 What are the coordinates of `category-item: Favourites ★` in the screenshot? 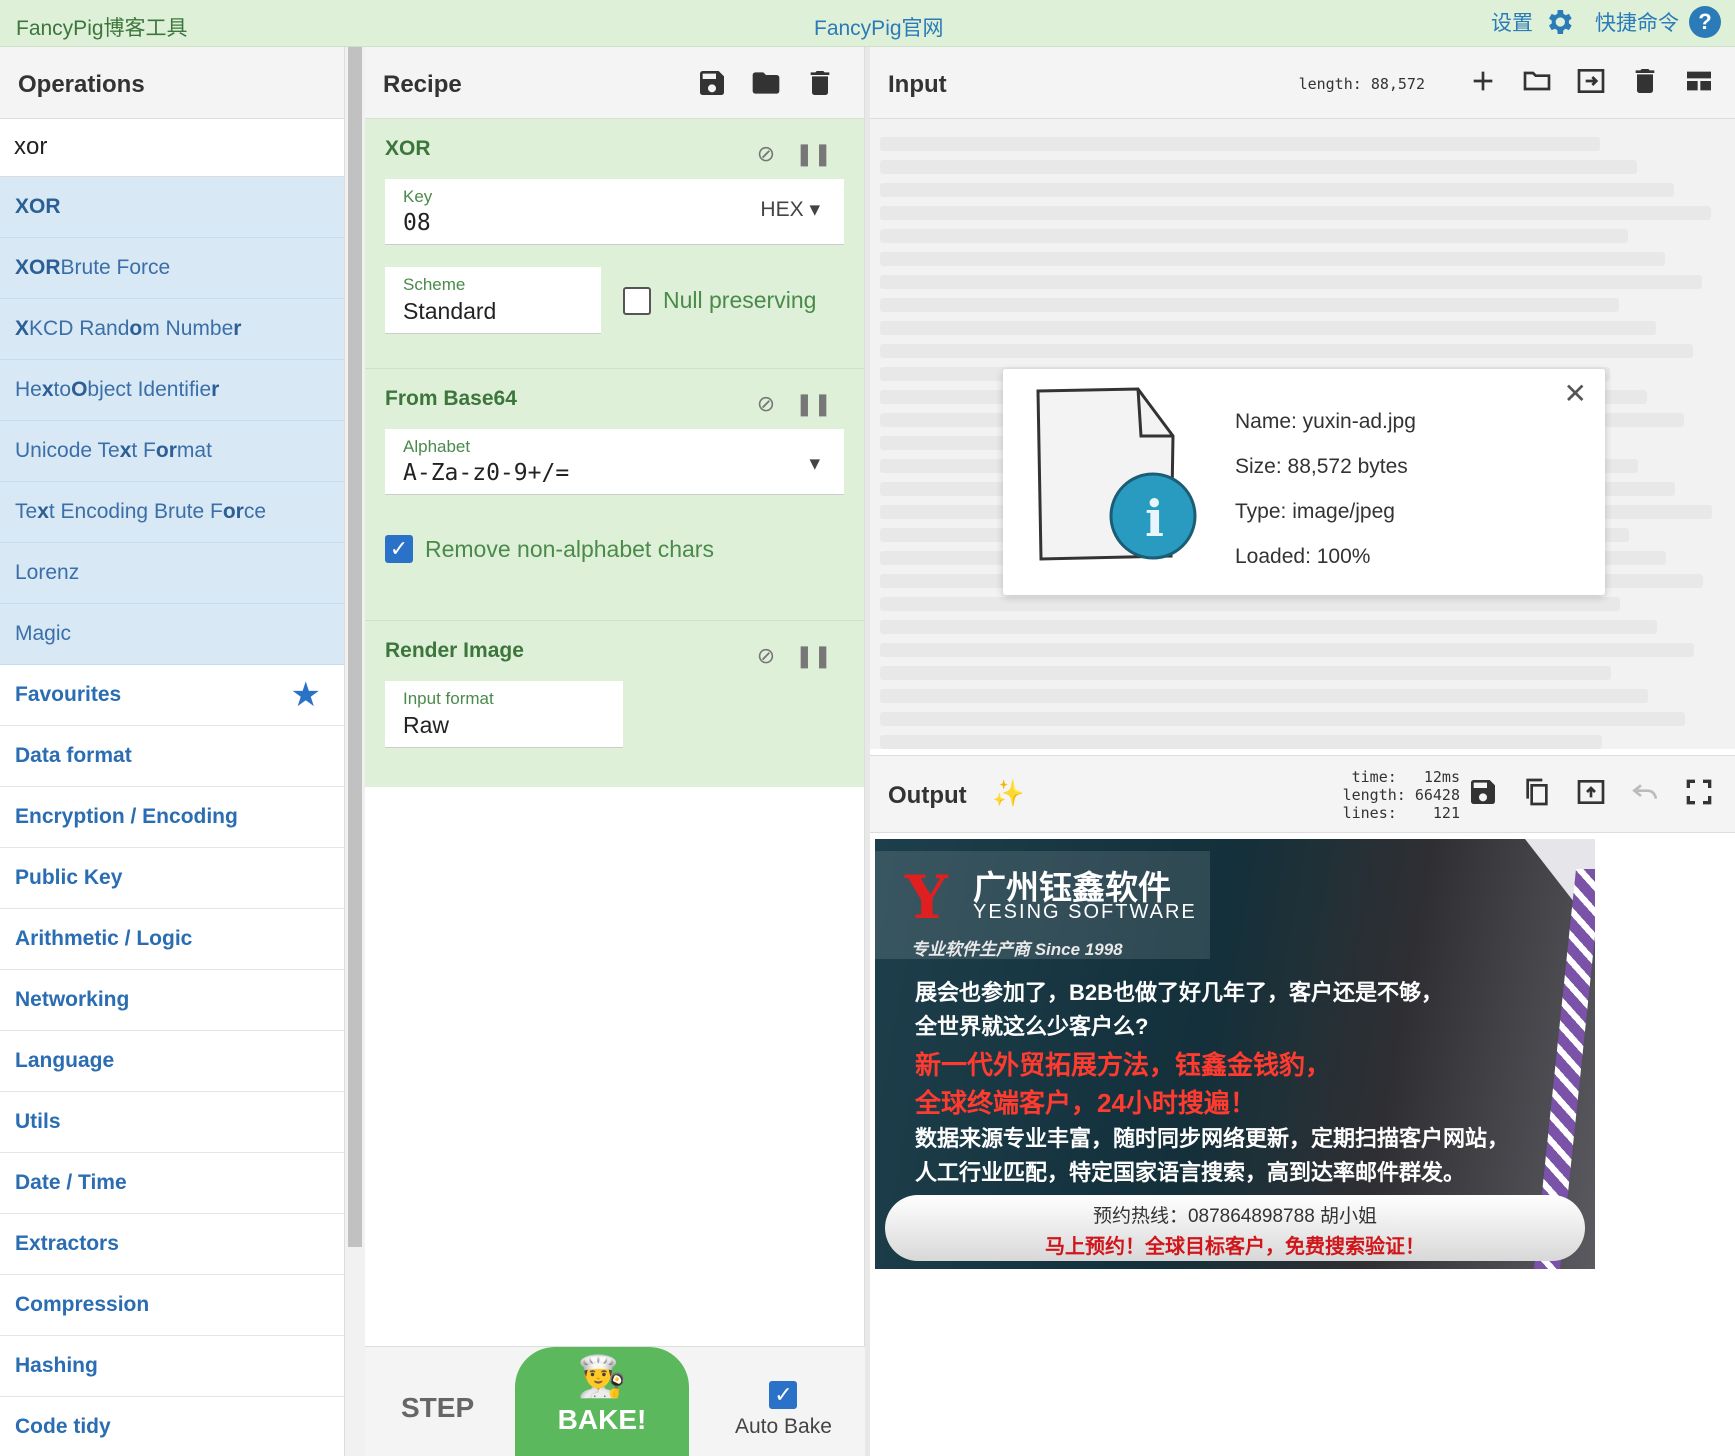 It's located at (172, 695).